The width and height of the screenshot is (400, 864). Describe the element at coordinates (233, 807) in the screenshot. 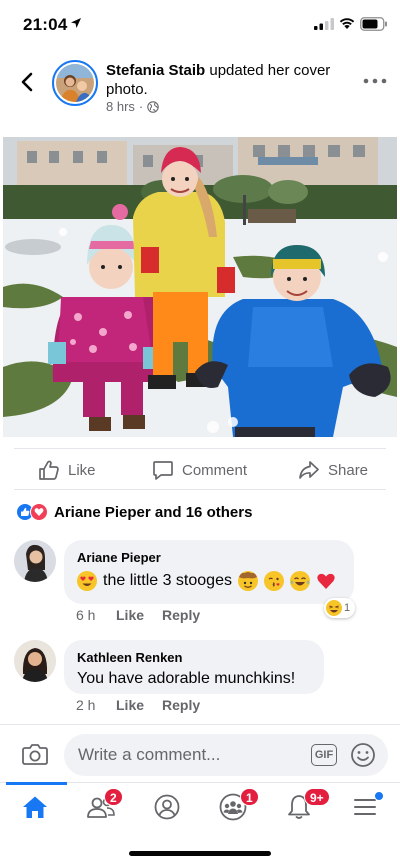

I see `tab-groups: 1` at that location.